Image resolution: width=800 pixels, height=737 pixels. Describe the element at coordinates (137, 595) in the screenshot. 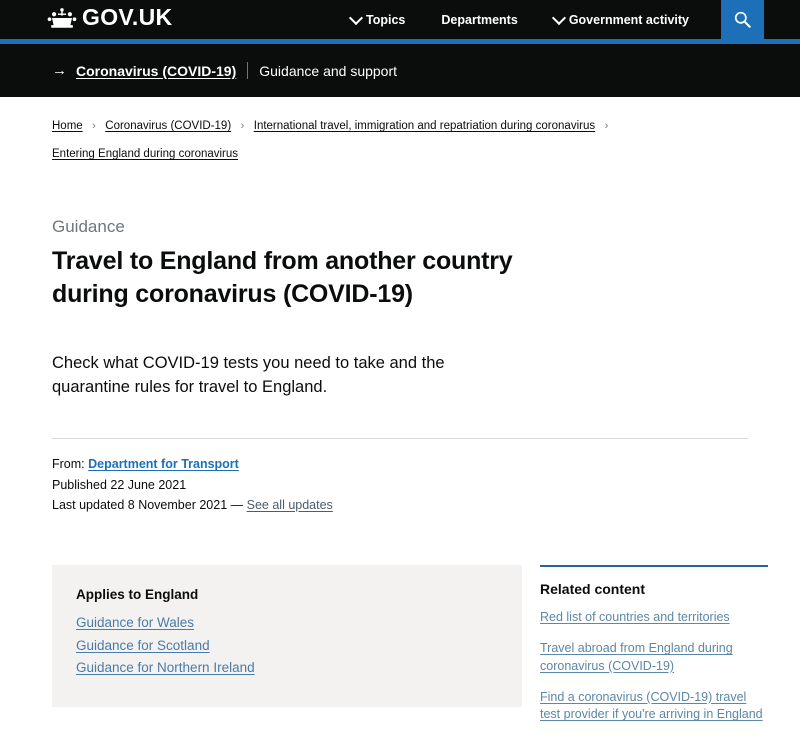

I see `applies-to-title: Applies to England` at that location.